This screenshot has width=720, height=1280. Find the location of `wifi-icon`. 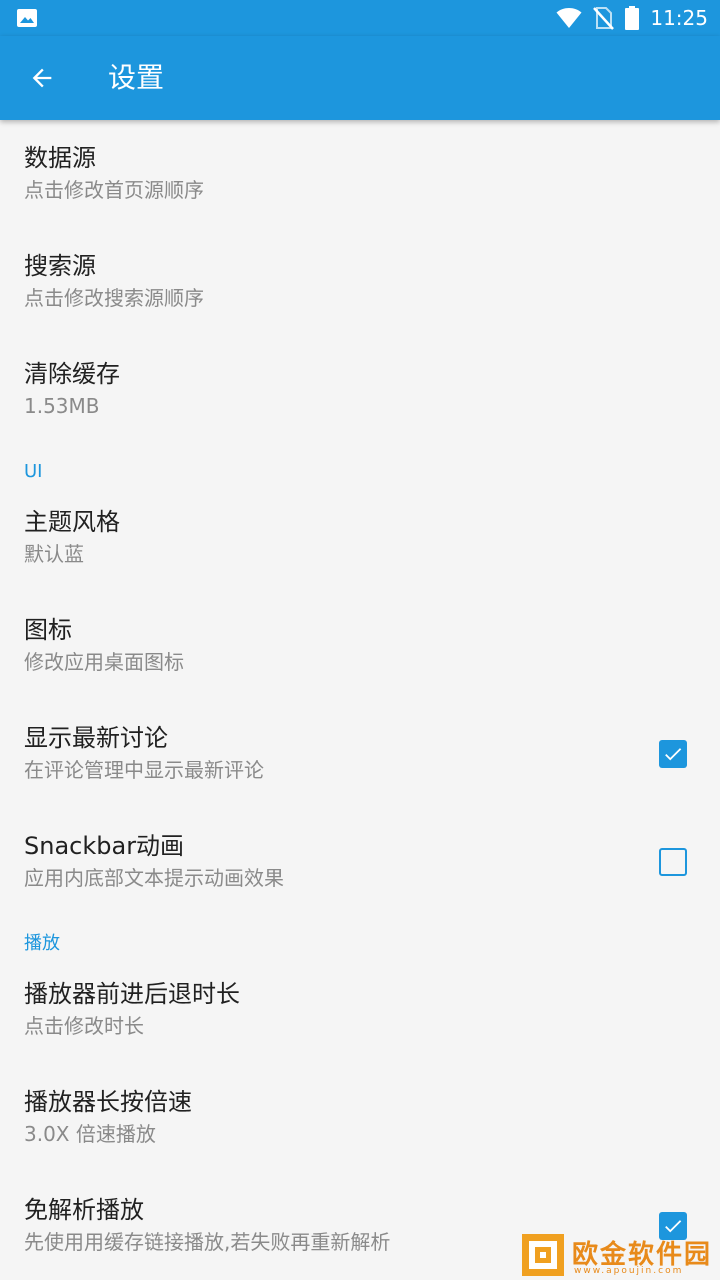

wifi-icon is located at coordinates (569, 18).